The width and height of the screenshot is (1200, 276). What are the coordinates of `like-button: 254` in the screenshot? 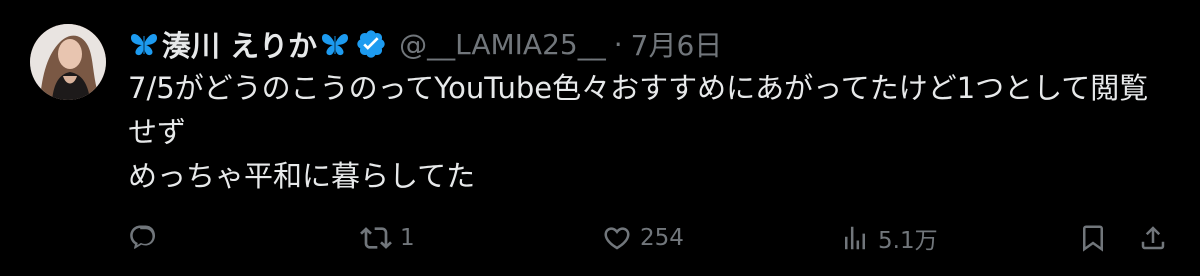 It's located at (643, 238).